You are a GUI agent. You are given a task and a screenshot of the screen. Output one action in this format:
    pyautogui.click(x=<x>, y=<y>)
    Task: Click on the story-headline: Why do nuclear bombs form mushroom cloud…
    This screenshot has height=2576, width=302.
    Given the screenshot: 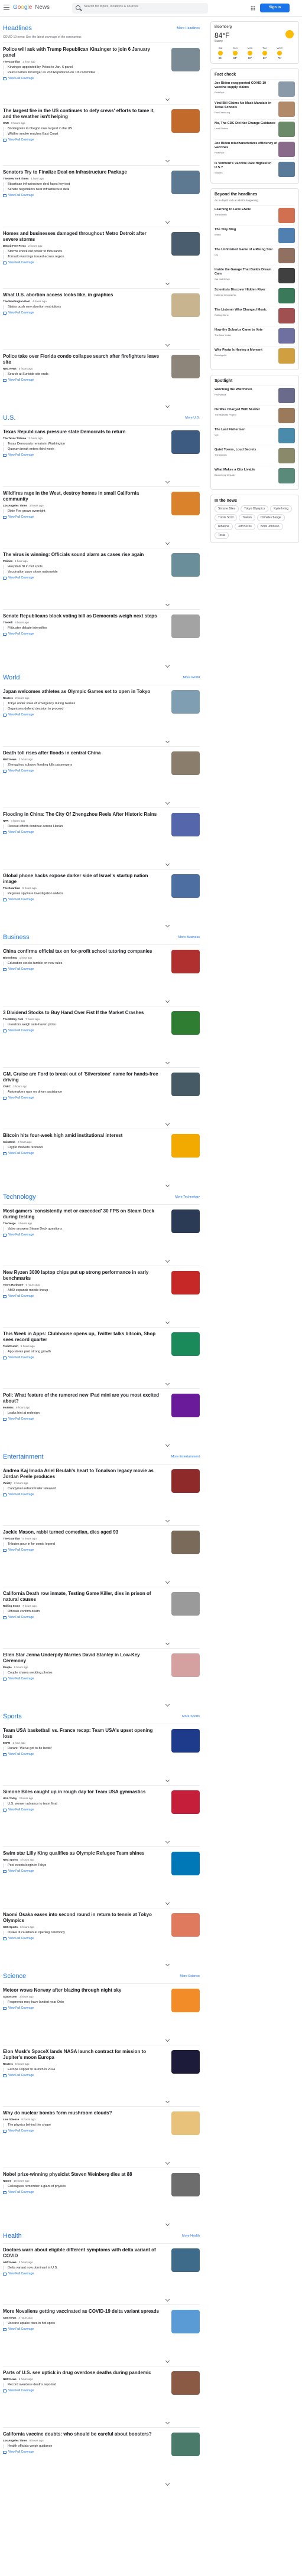 What is the action you would take?
    pyautogui.click(x=83, y=2113)
    